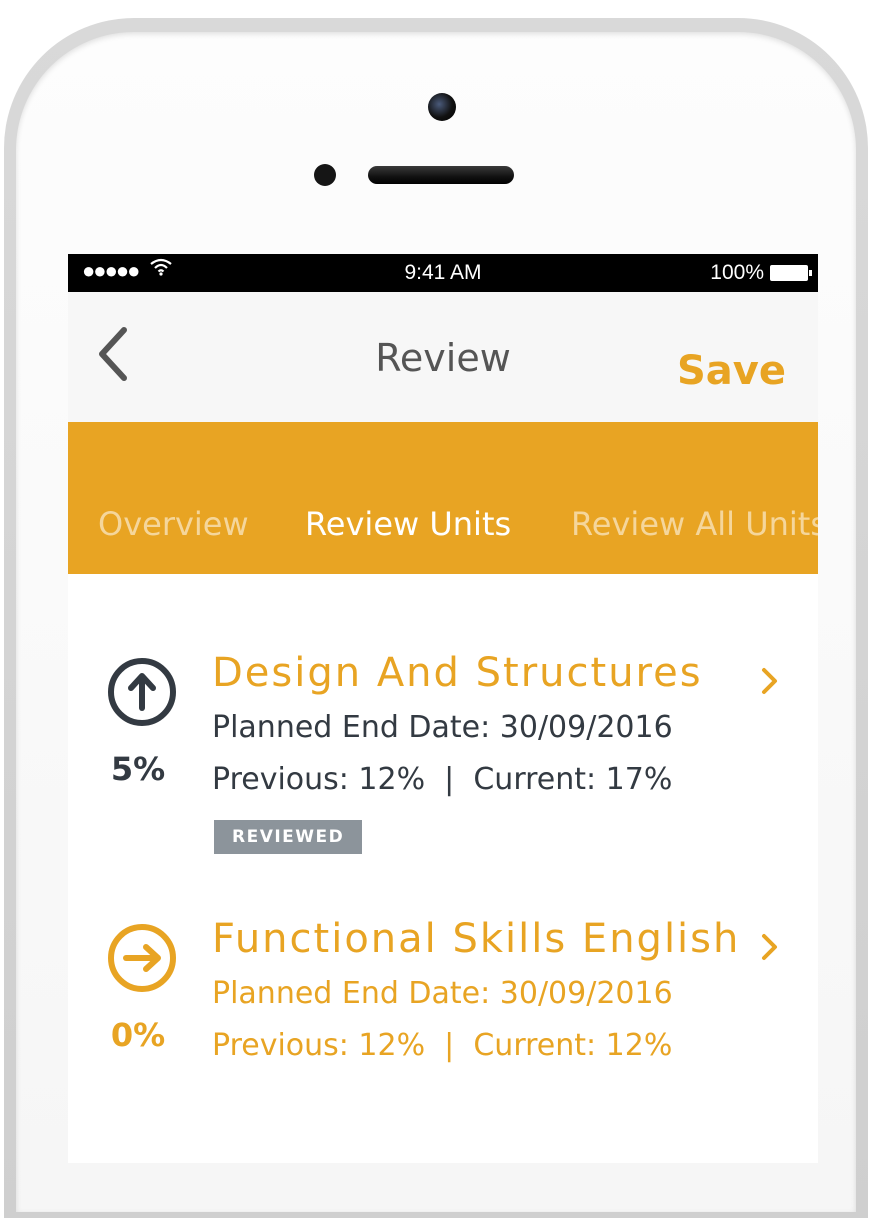 Image resolution: width=872 pixels, height=1218 pixels. What do you see at coordinates (325, 175) in the screenshot?
I see `sensor-icon` at bounding box center [325, 175].